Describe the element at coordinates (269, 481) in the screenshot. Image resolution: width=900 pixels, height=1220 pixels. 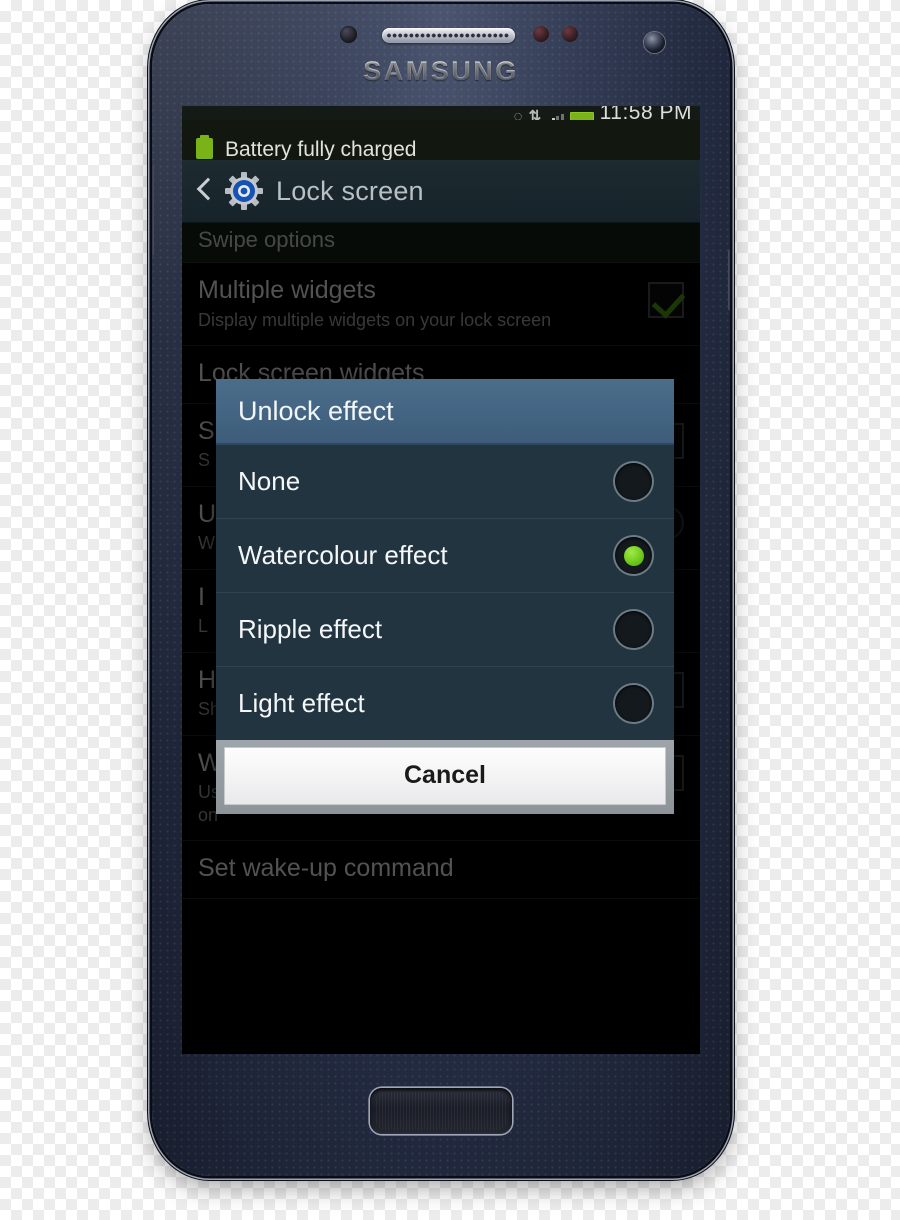
I see `option-label: None` at that location.